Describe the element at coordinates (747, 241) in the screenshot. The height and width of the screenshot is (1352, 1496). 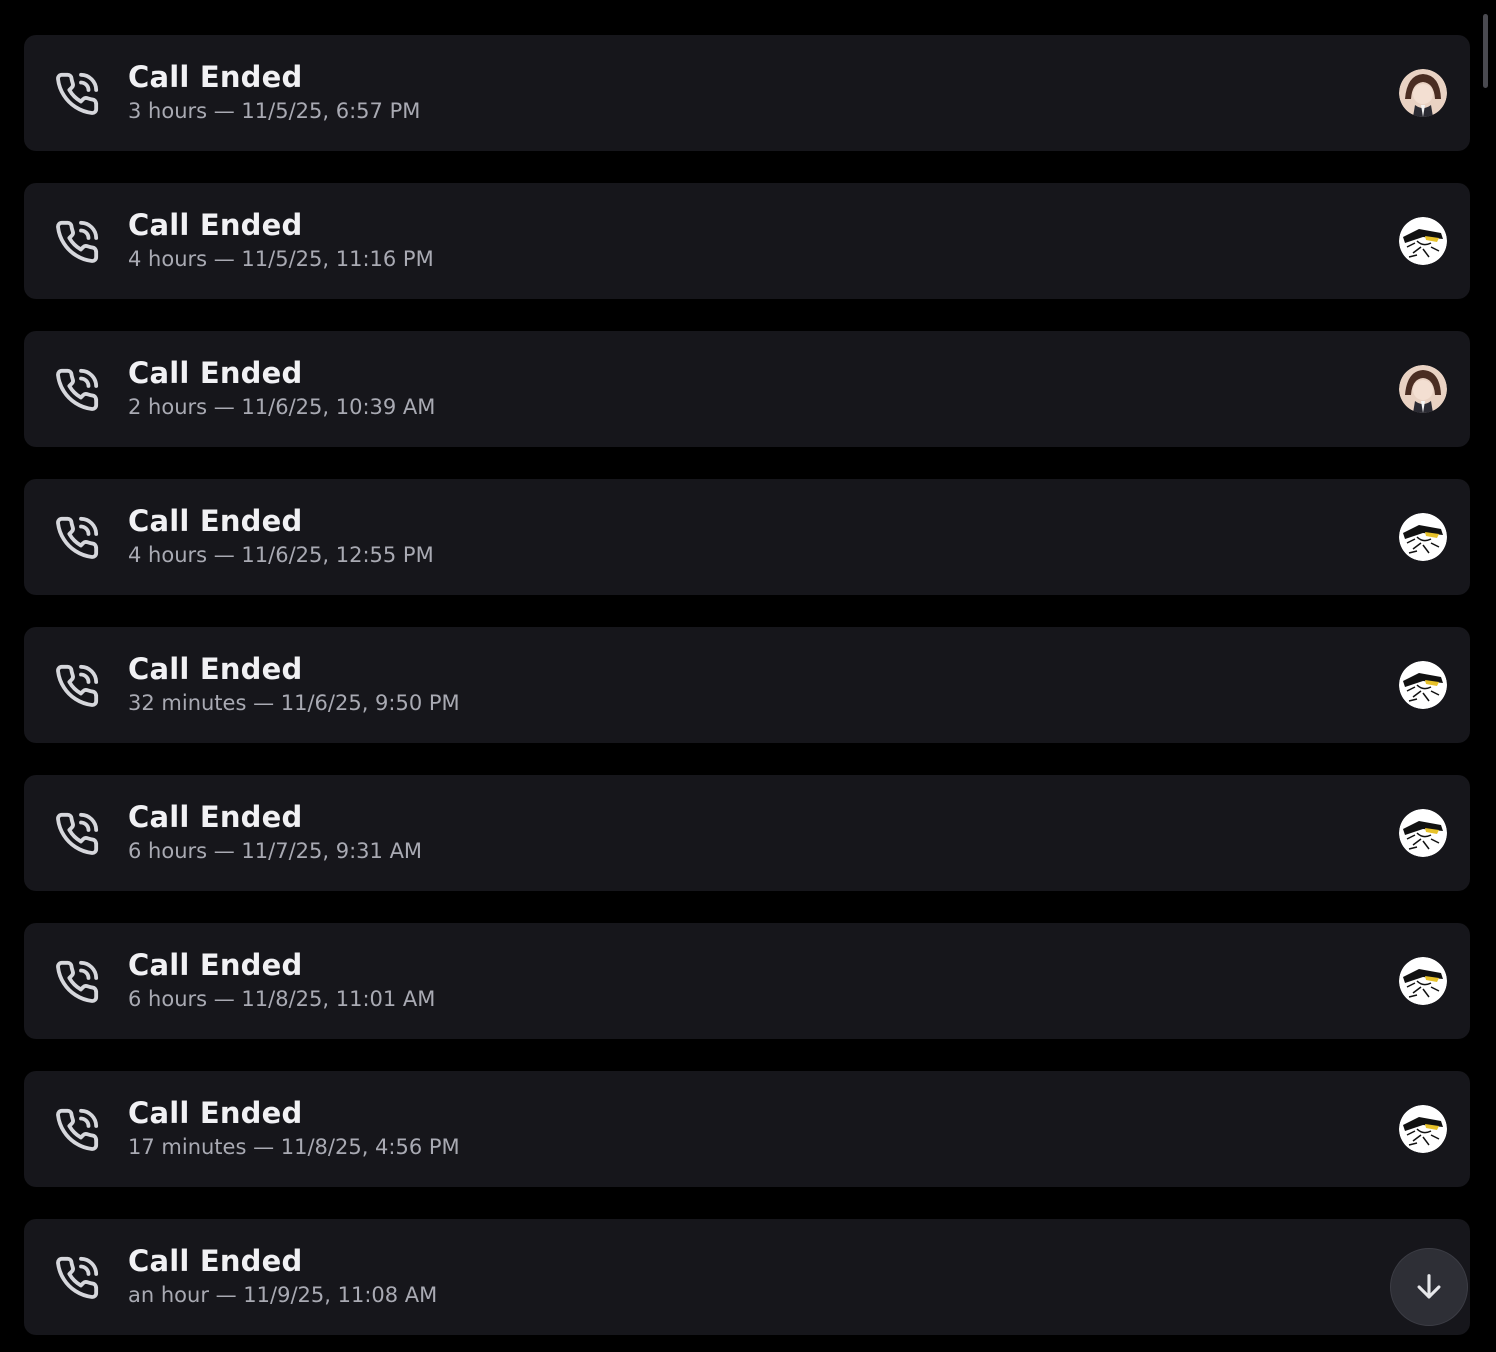
I see `call-entry: Call Ended 4 hours — 11/5/25, 11:16 PM` at that location.